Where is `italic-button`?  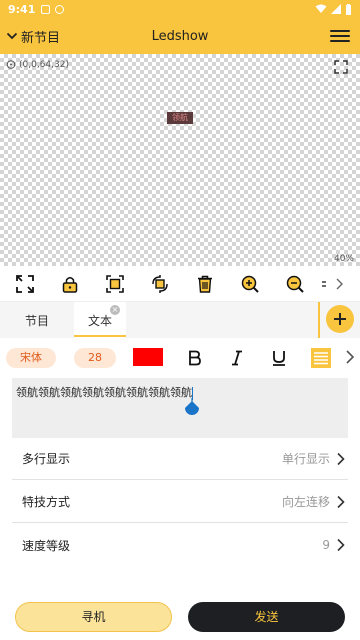
italic-button is located at coordinates (237, 358).